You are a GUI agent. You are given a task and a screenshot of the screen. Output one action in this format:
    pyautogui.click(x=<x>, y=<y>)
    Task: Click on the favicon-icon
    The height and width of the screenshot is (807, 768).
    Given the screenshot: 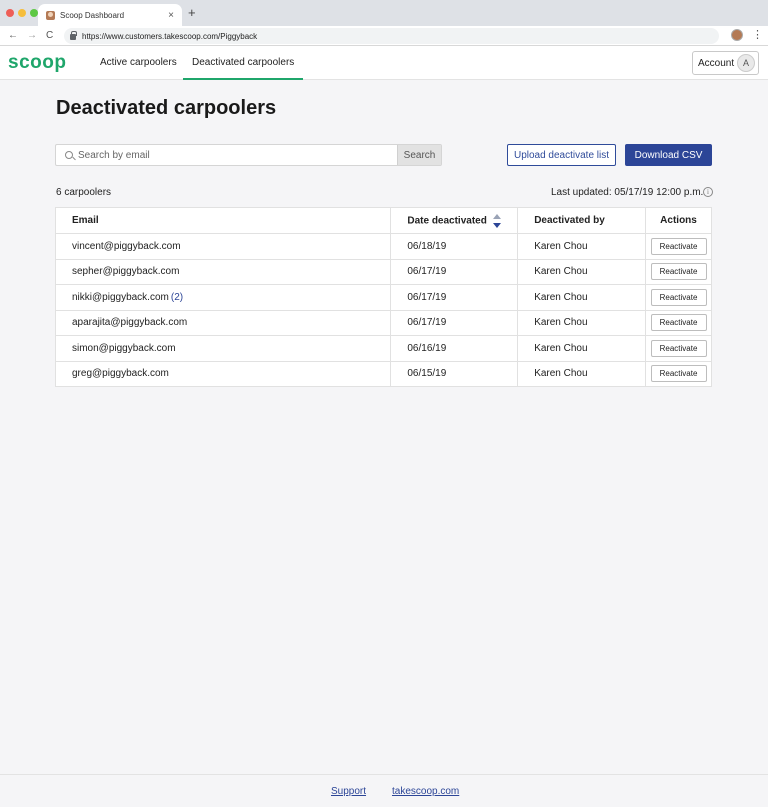 What is the action you would take?
    pyautogui.click(x=50, y=15)
    